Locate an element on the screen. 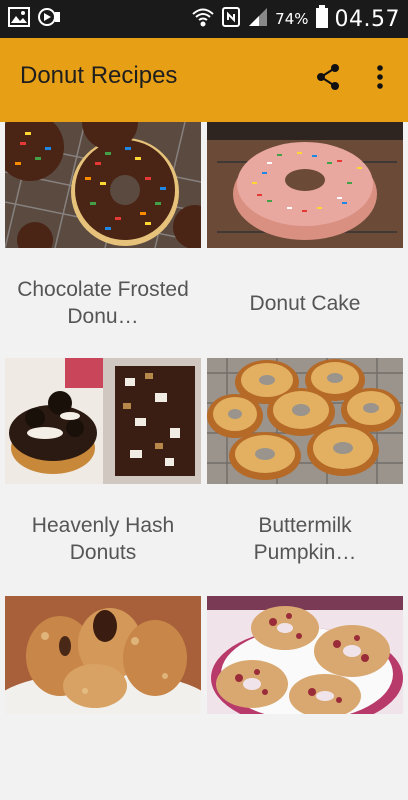 The image size is (408, 800). nfc-icon is located at coordinates (231, 19).